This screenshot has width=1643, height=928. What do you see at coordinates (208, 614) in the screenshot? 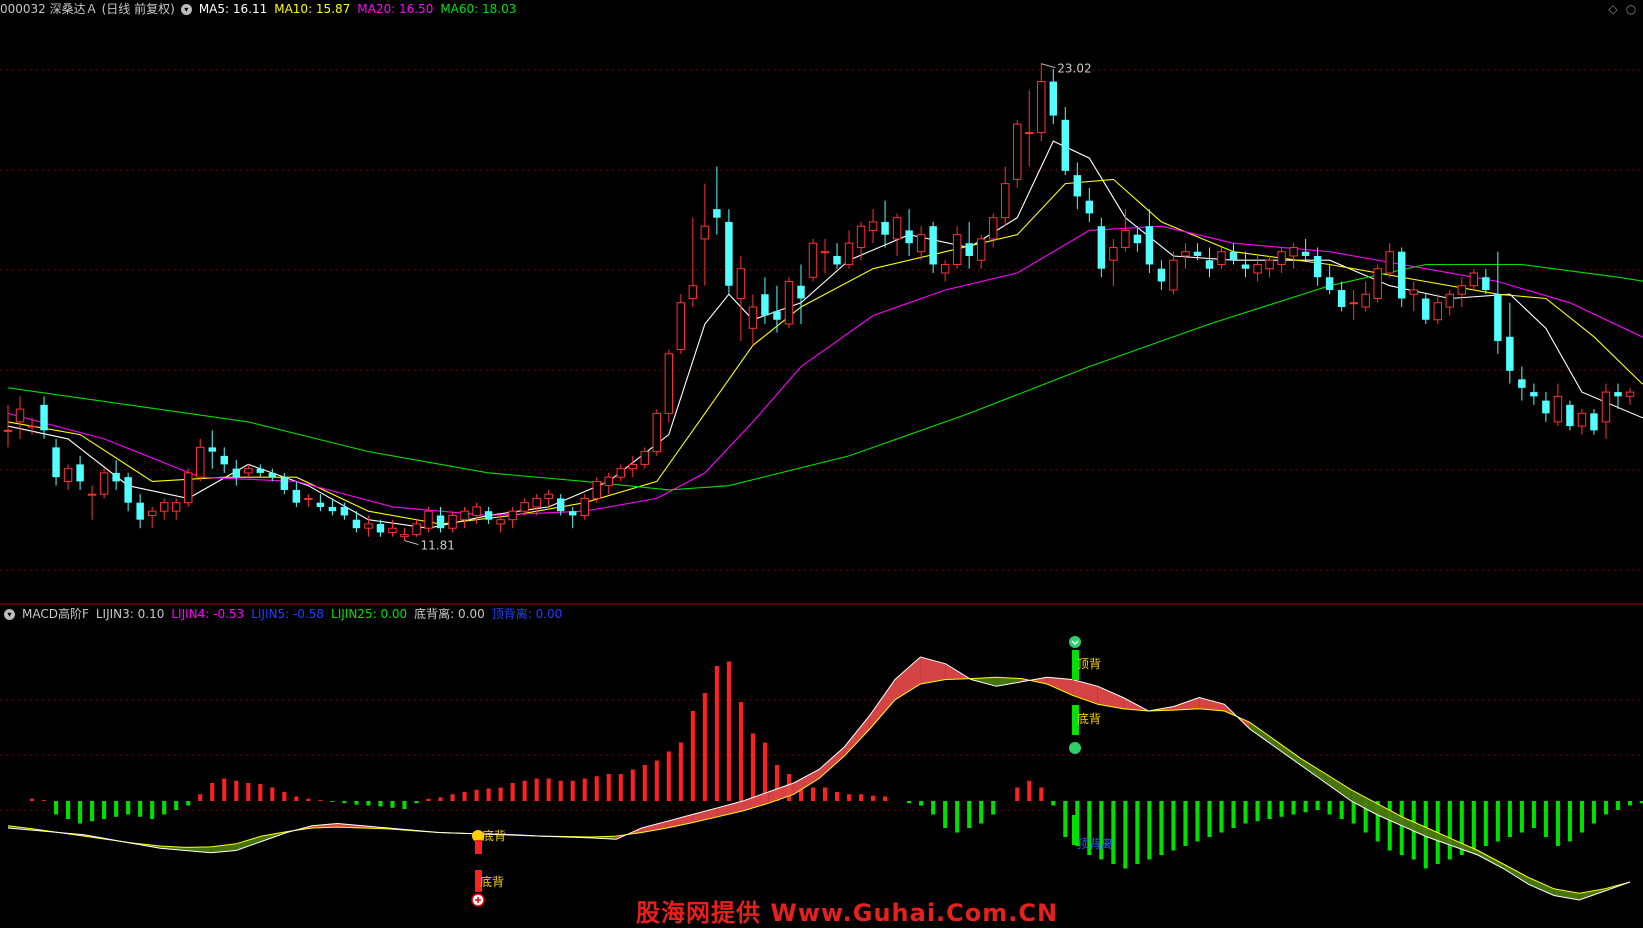
I see `lijin4-label: LIJIN4: -0.53` at bounding box center [208, 614].